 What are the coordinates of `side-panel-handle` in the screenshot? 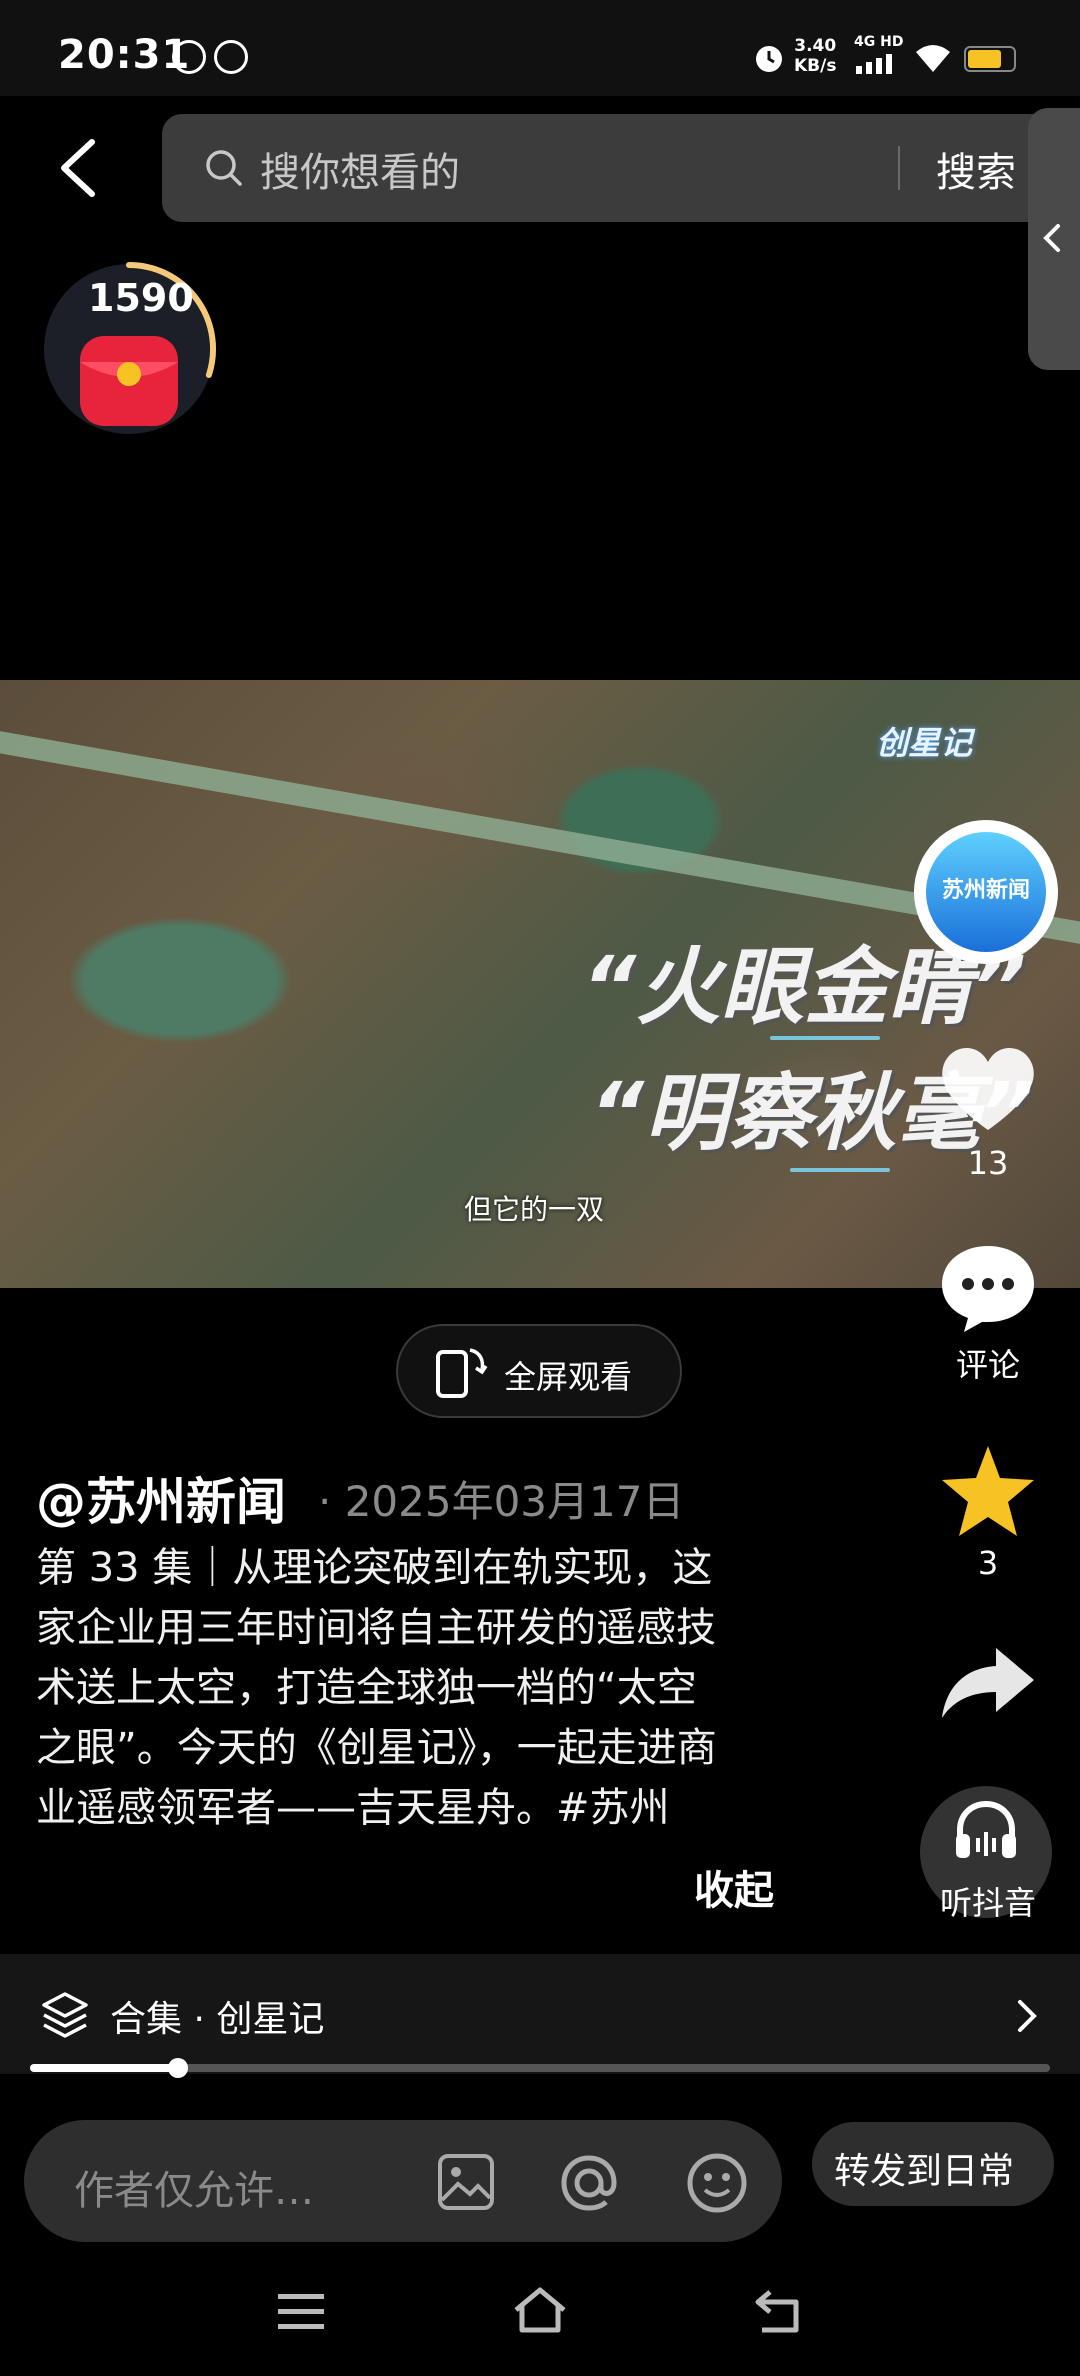 It's located at (1054, 239).